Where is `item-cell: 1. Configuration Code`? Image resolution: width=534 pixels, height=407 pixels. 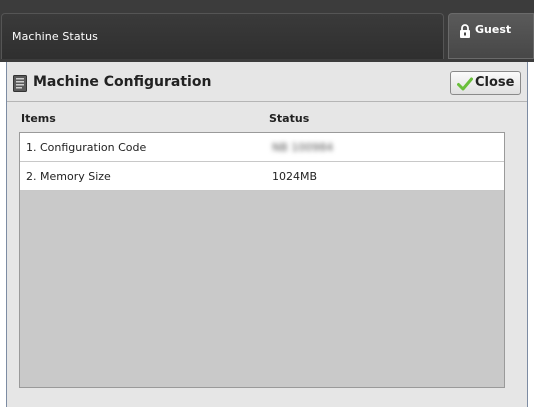 item-cell: 1. Configuration Code is located at coordinates (86, 147).